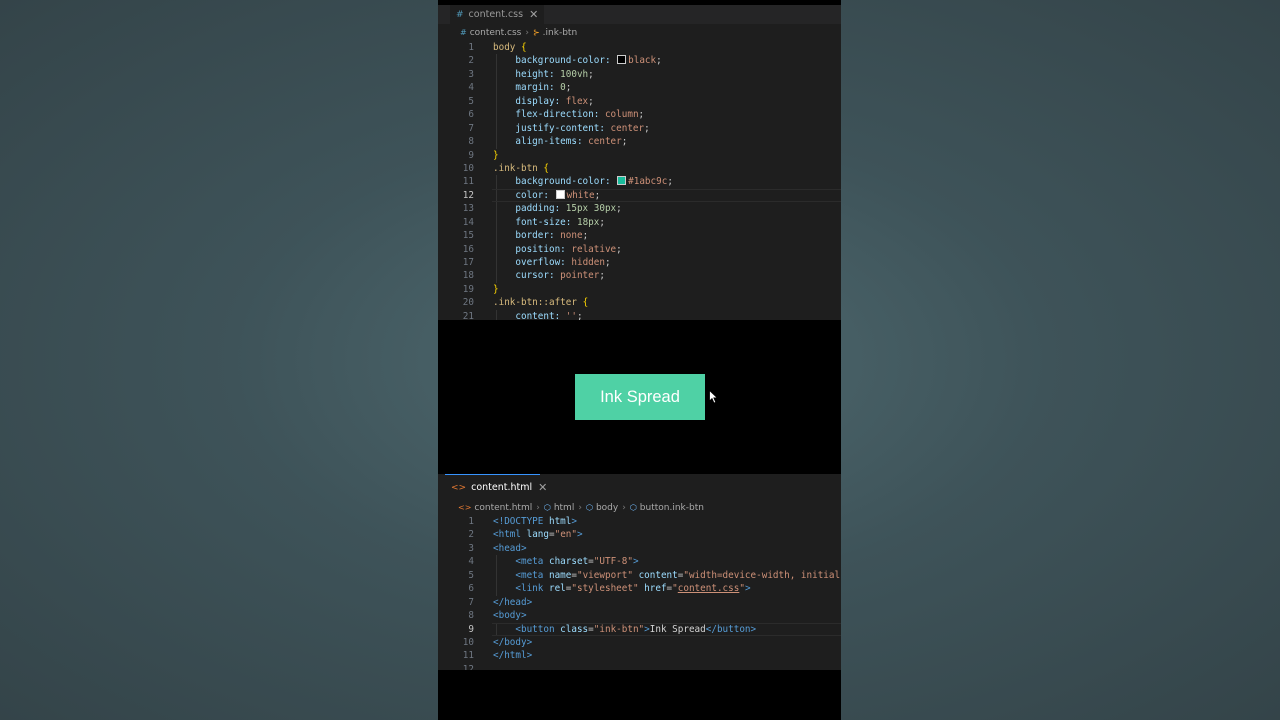 The height and width of the screenshot is (720, 1280). I want to click on code-line: 11 background-color: #1abc9c;, so click(639, 182).